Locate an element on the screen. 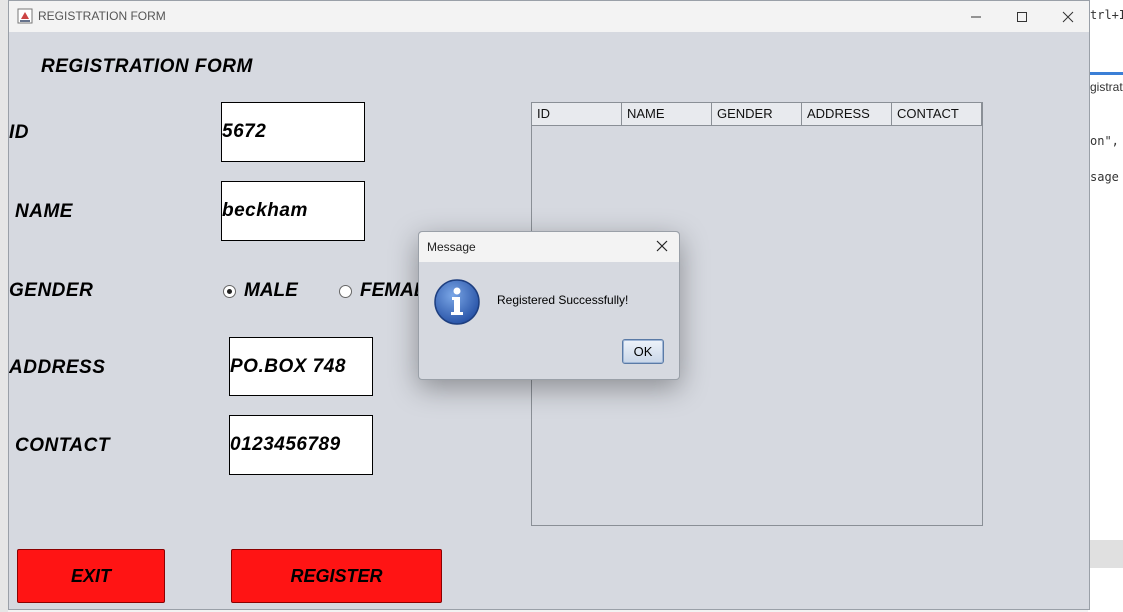  address-field: PO.BOX 748 is located at coordinates (301, 366).